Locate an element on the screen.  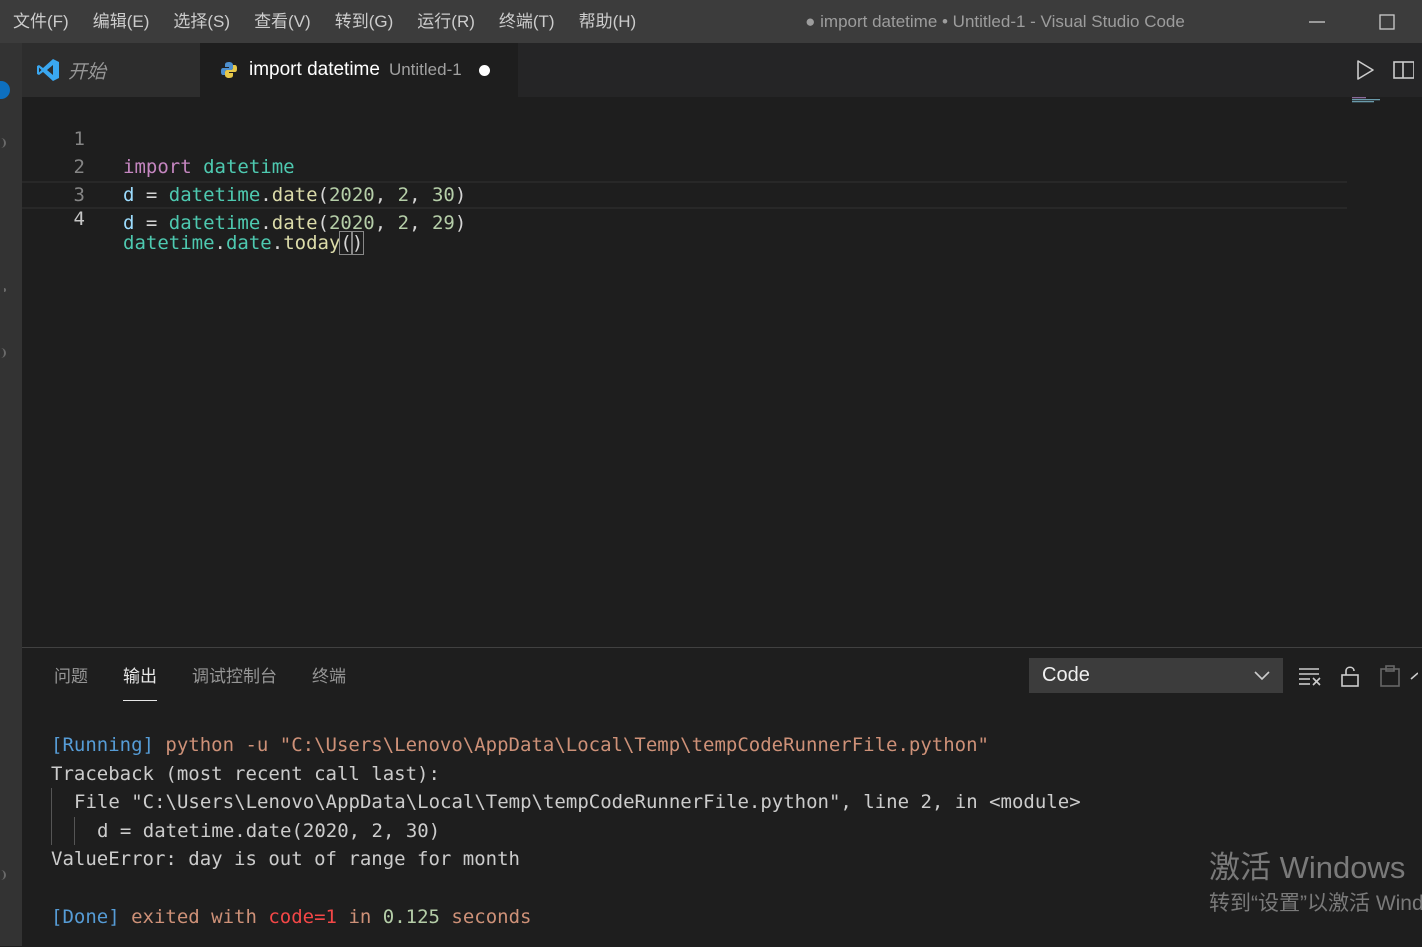
clipboard-icon is located at coordinates (1390, 675).